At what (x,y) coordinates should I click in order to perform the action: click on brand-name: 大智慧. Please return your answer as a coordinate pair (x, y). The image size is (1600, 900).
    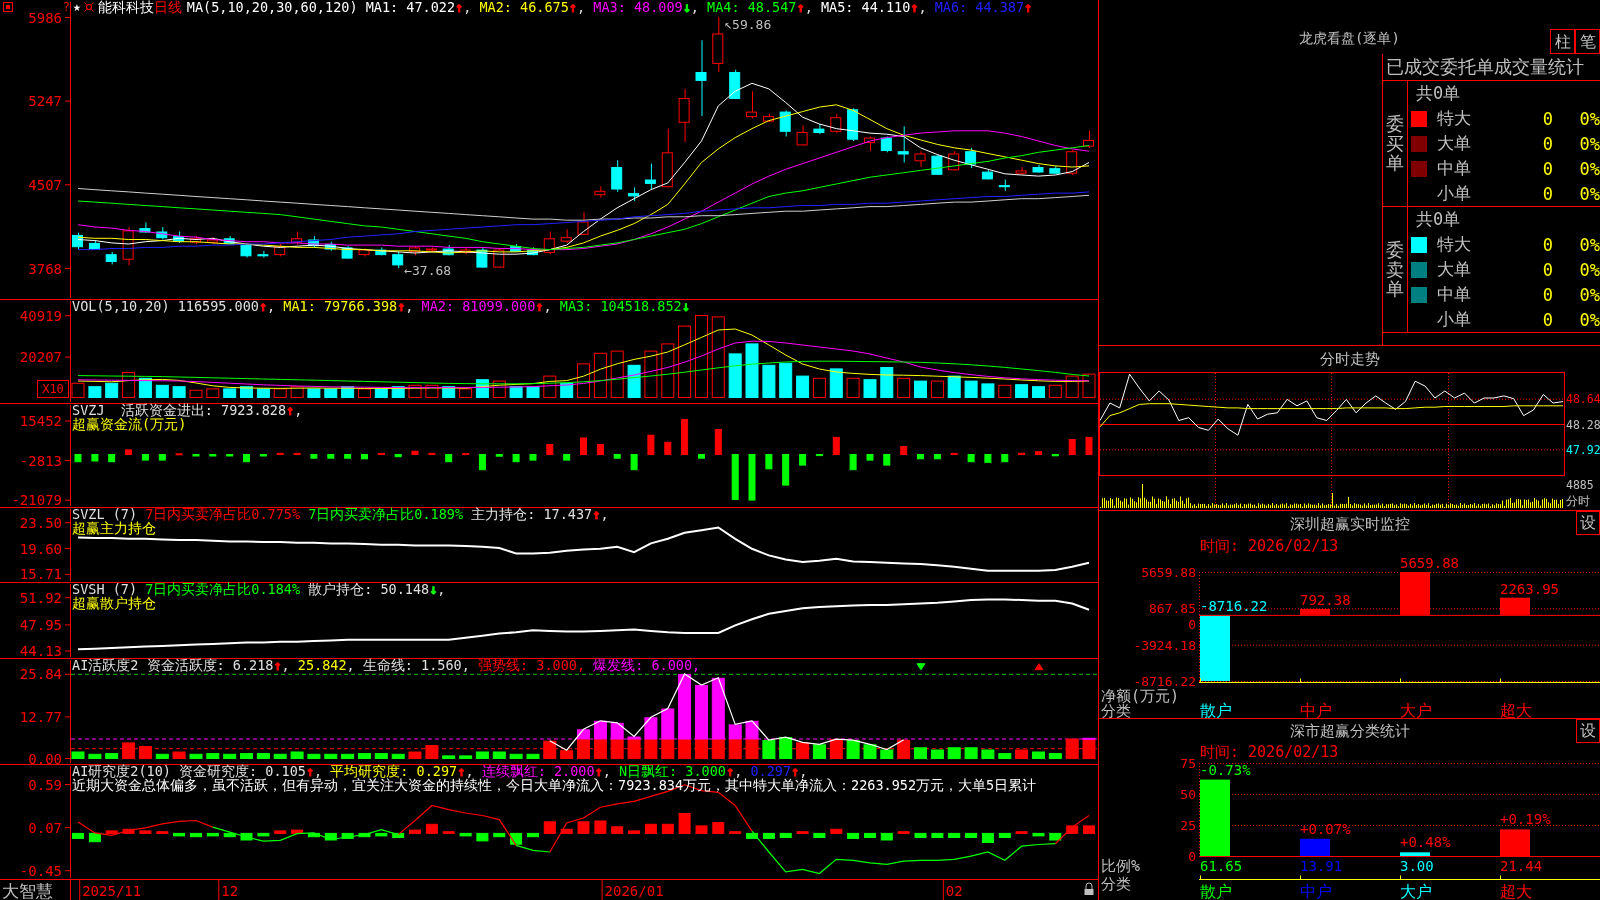
    Looking at the image, I should click on (27, 890).